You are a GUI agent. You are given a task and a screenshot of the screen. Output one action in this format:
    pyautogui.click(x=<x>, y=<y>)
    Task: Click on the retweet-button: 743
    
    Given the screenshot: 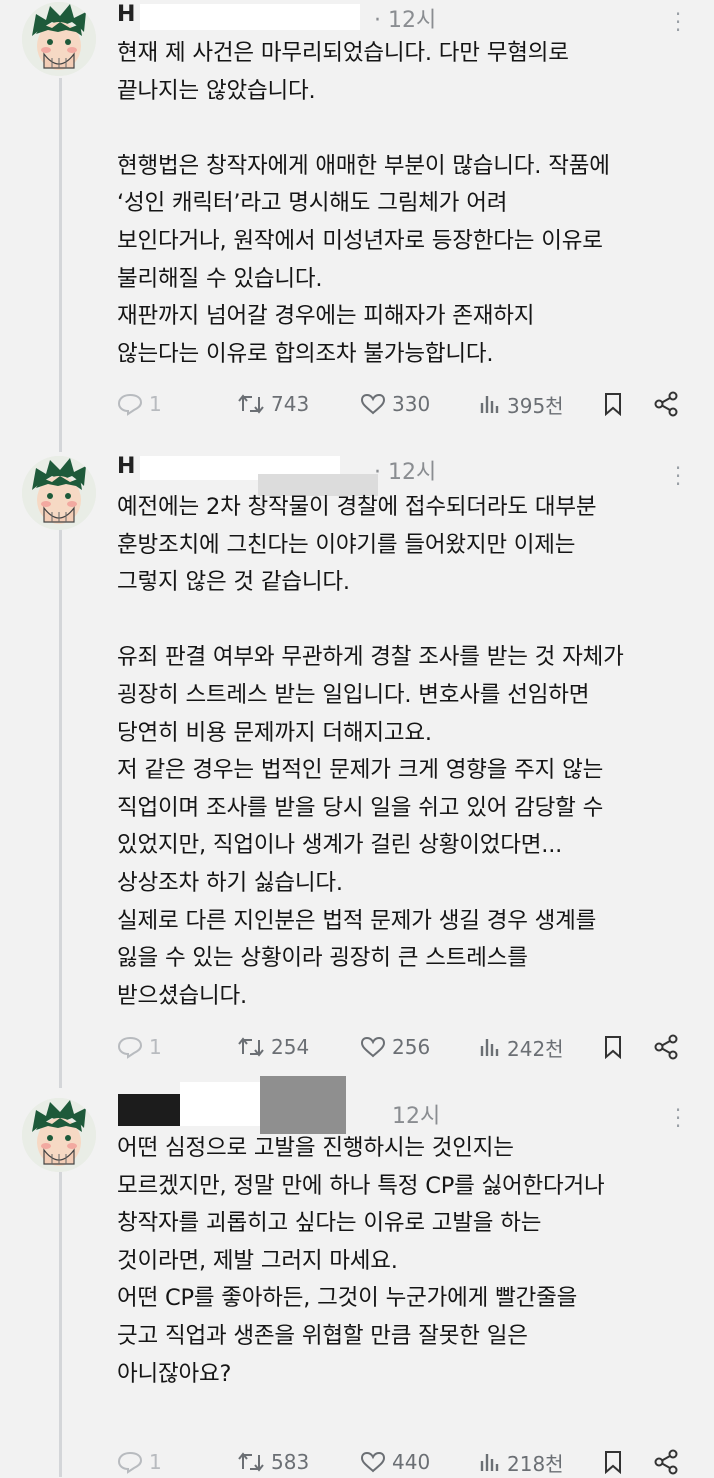 What is the action you would take?
    pyautogui.click(x=273, y=404)
    